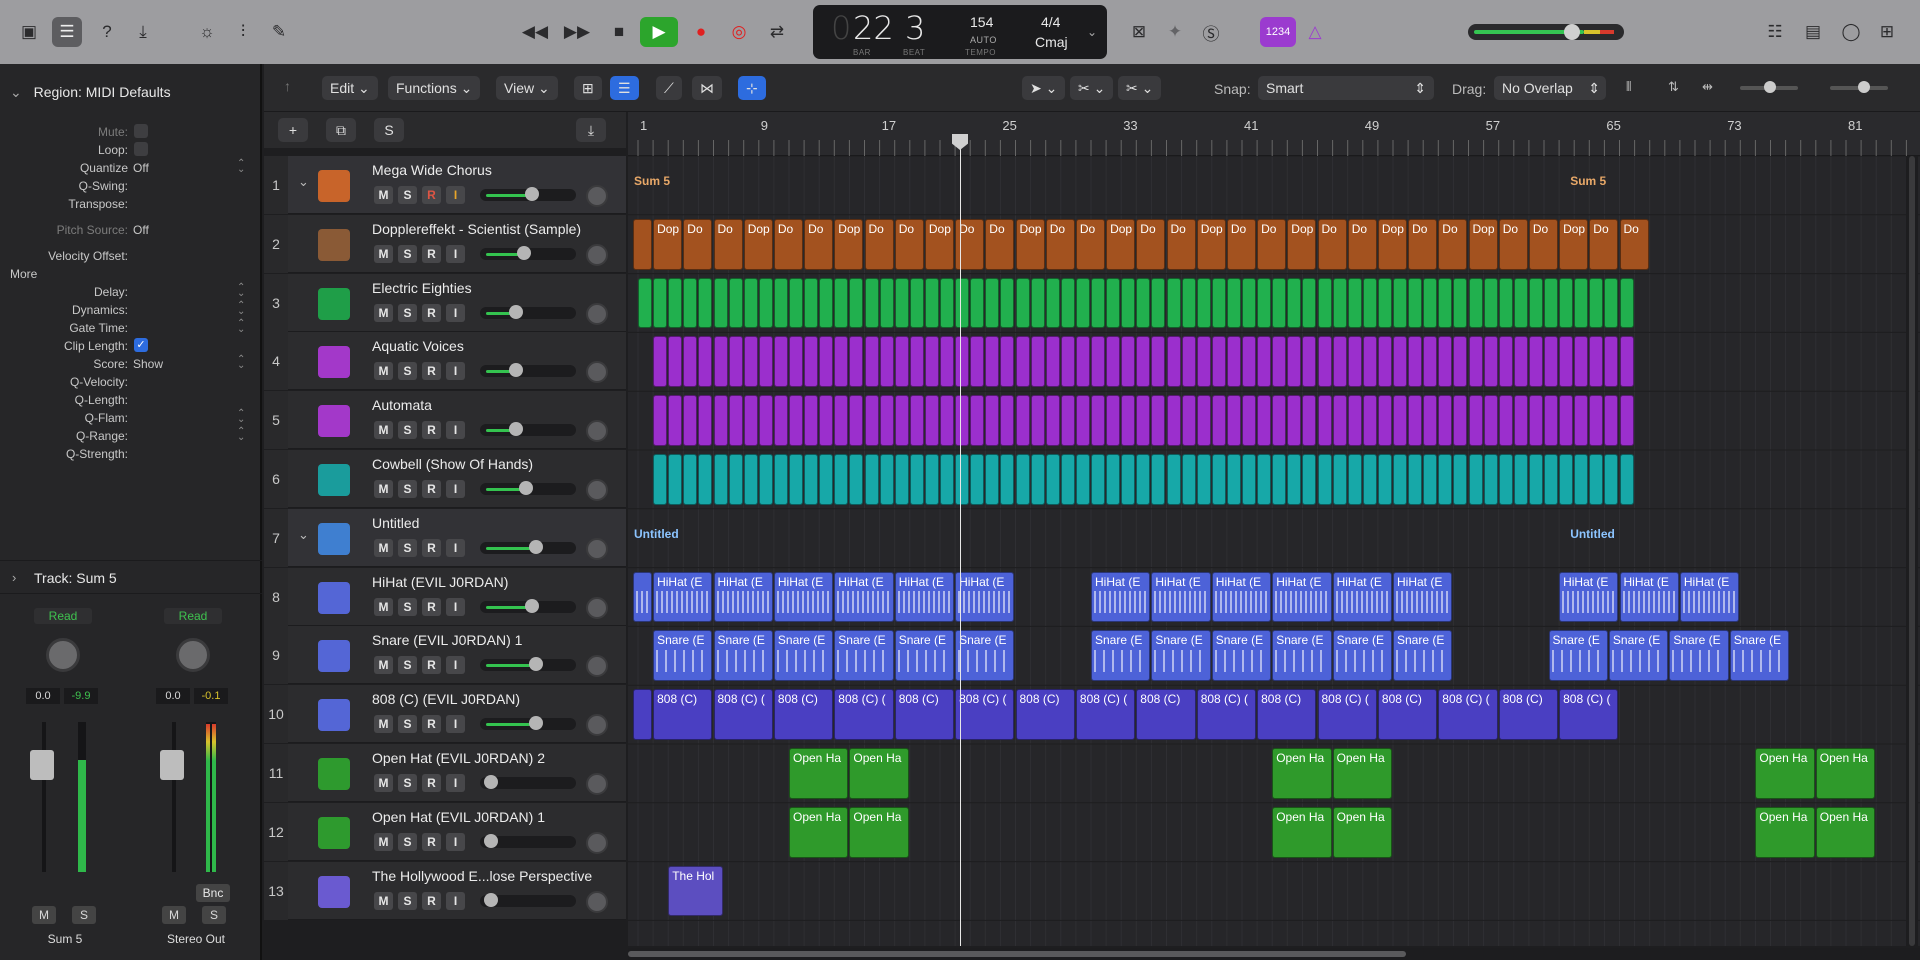 The height and width of the screenshot is (960, 1920). Describe the element at coordinates (1044, 88) in the screenshot. I see `pointer-tool-icon: ➤ ⌄` at that location.